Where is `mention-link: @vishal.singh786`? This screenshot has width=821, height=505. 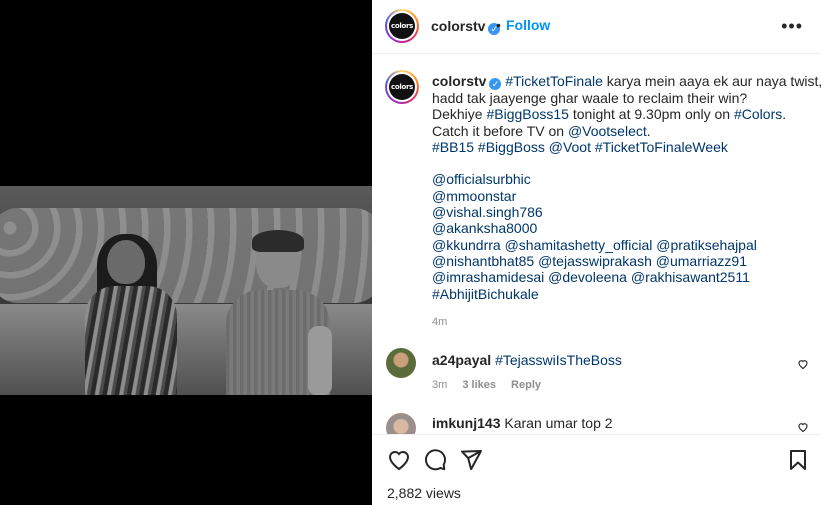
mention-link: @vishal.singh786 is located at coordinates (619, 212).